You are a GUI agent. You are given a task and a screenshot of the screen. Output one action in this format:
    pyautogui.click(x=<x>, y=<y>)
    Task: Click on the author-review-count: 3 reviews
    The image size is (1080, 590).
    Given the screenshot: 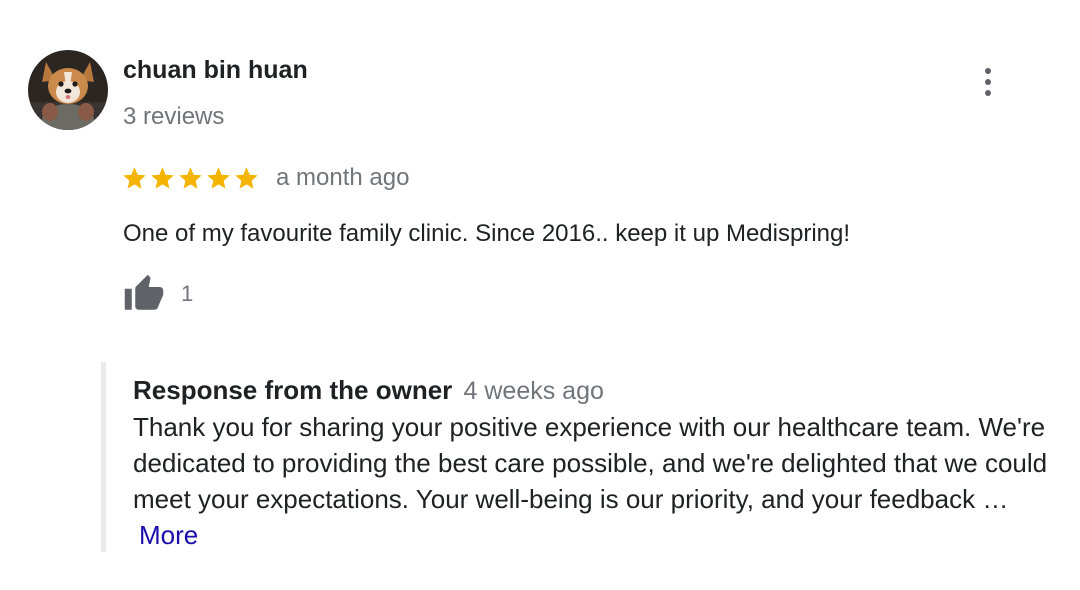 What is the action you would take?
    pyautogui.click(x=173, y=117)
    